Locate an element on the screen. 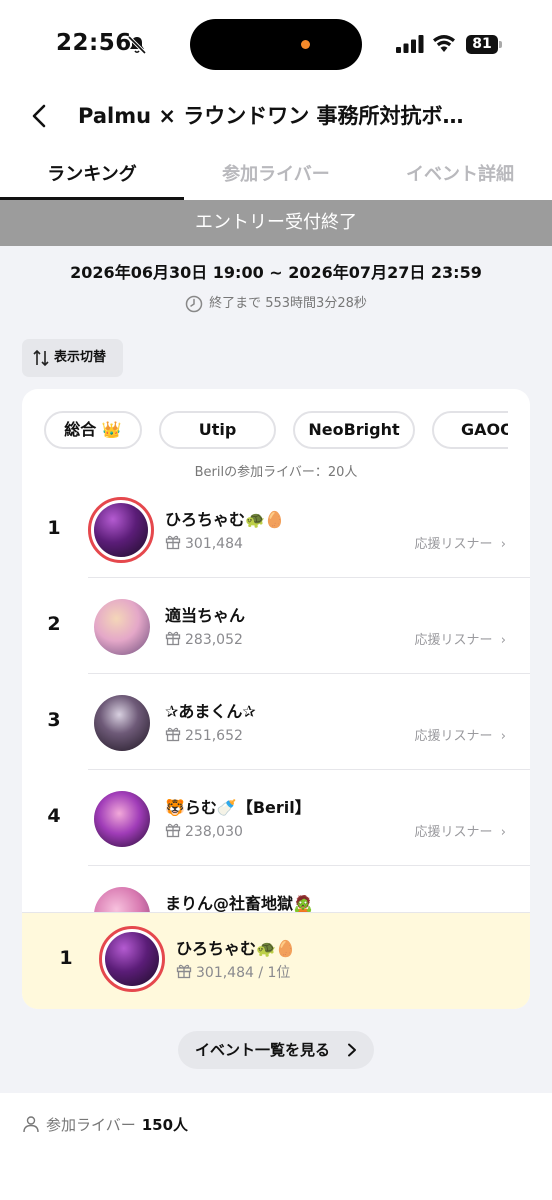 The height and width of the screenshot is (1200, 552). tab-participants: 参加ライバー is located at coordinates (276, 173).